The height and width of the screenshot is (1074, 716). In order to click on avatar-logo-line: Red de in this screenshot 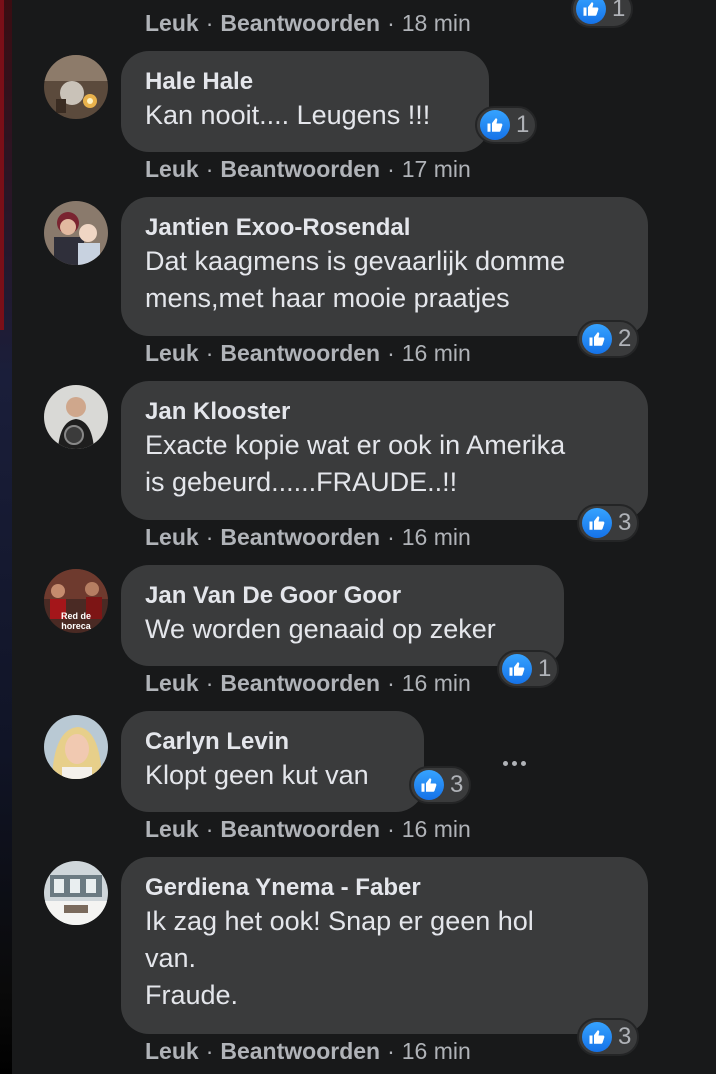, I will do `click(76, 616)`.